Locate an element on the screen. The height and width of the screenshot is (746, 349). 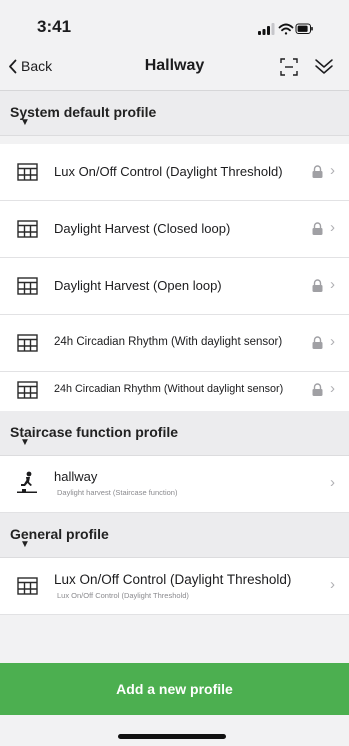
double-chevron-down-icon is located at coordinates (324, 67).